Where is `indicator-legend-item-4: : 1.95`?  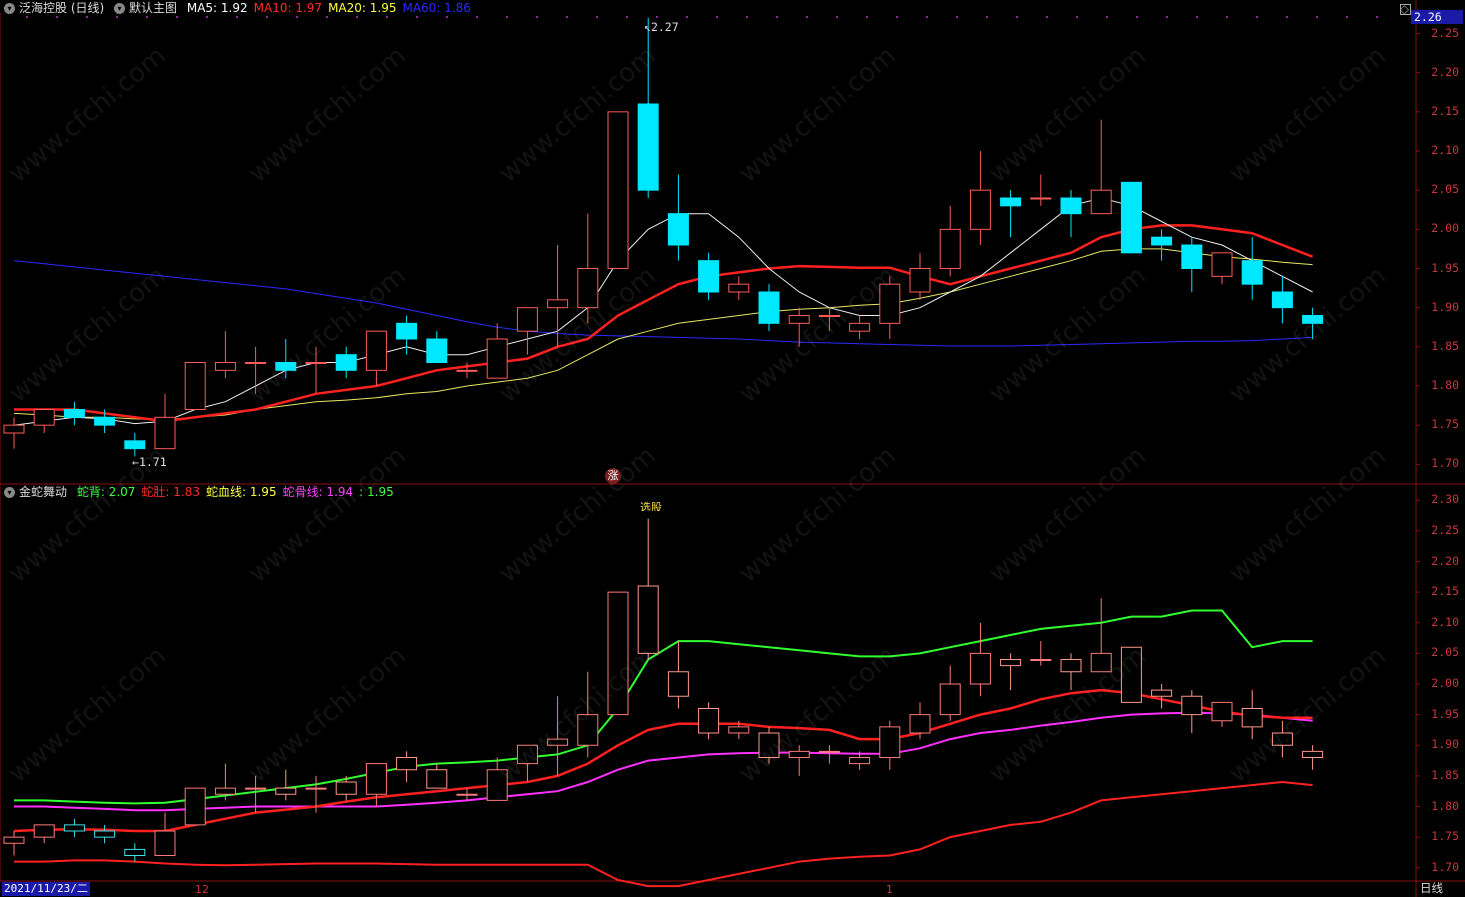
indicator-legend-item-4: : 1.95 is located at coordinates (376, 492).